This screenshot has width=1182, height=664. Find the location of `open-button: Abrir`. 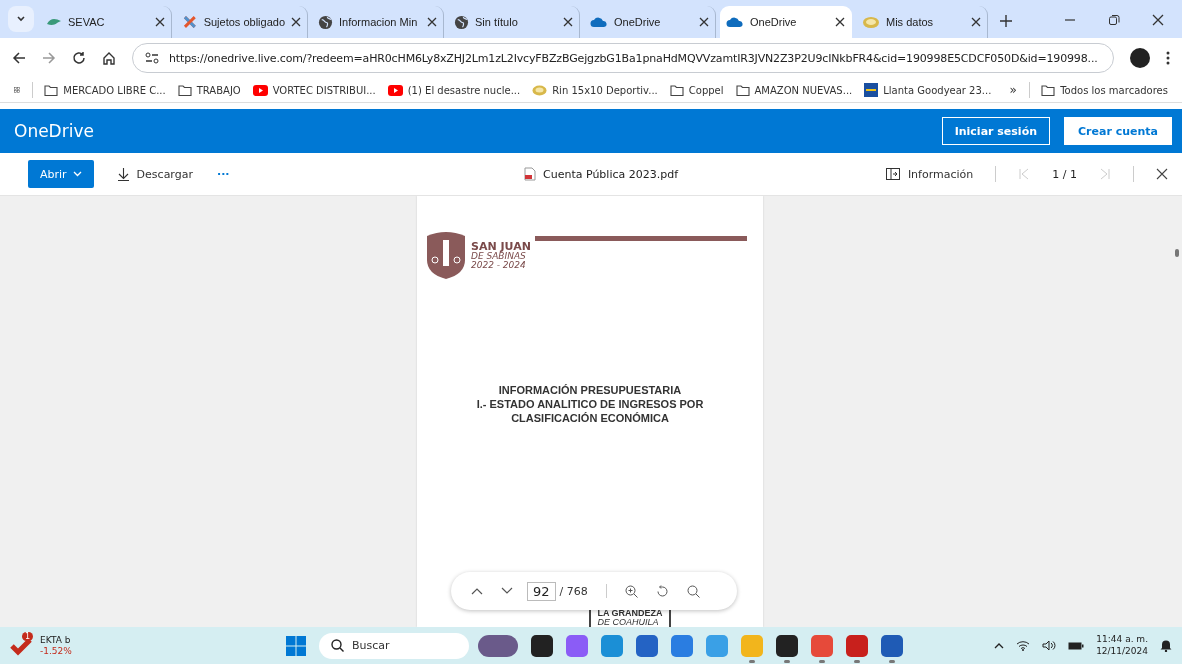

open-button: Abrir is located at coordinates (61, 174).